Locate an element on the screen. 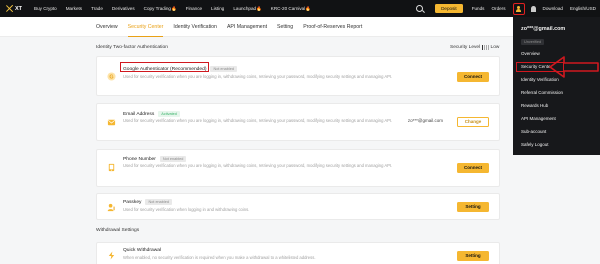  card-title-row: Passkey Not enabled is located at coordinates (147, 202).